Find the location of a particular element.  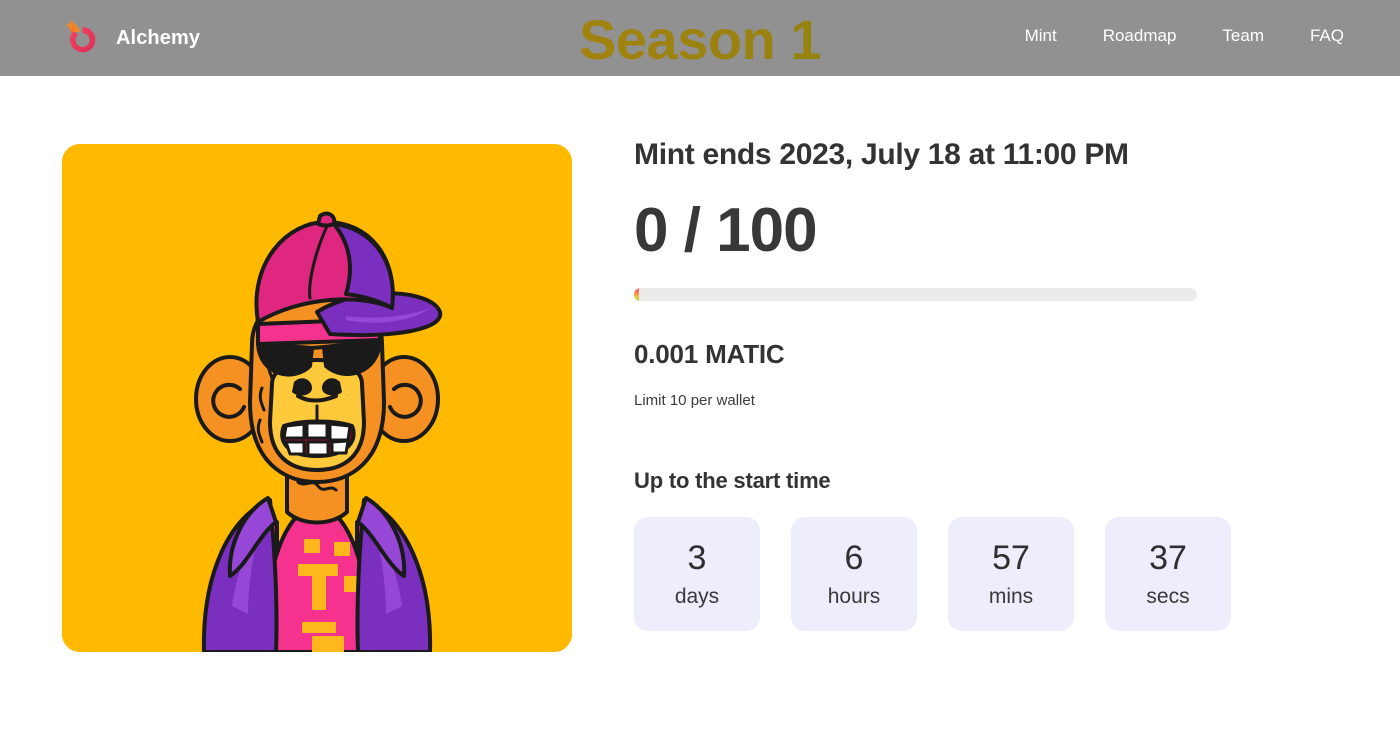

countdown-box-days: 3 days is located at coordinates (697, 574).